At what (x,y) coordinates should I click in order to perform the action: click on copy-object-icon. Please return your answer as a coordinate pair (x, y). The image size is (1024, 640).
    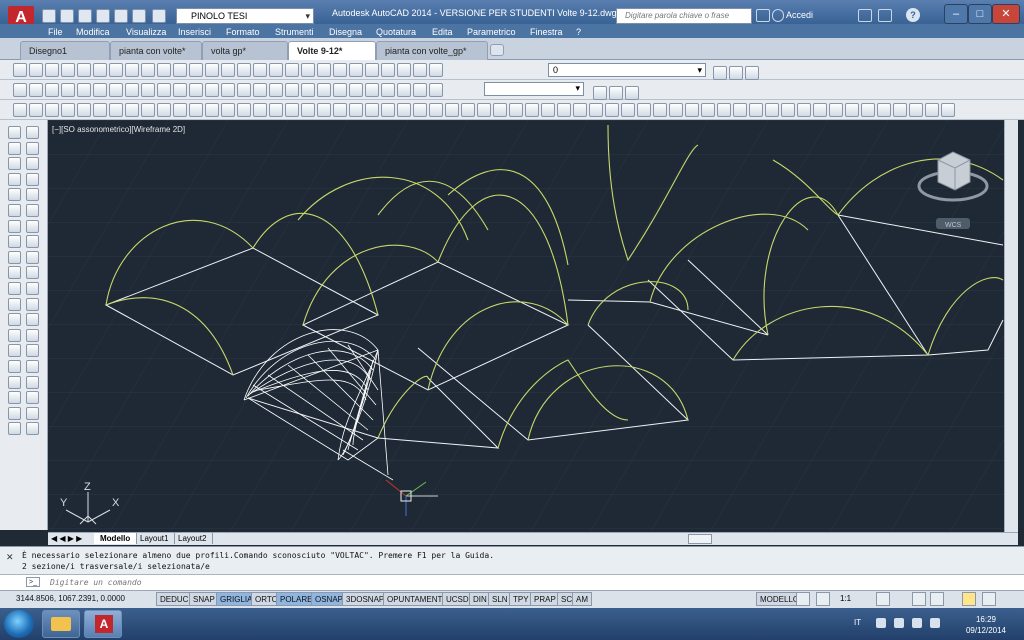
    Looking at the image, I should click on (14, 148).